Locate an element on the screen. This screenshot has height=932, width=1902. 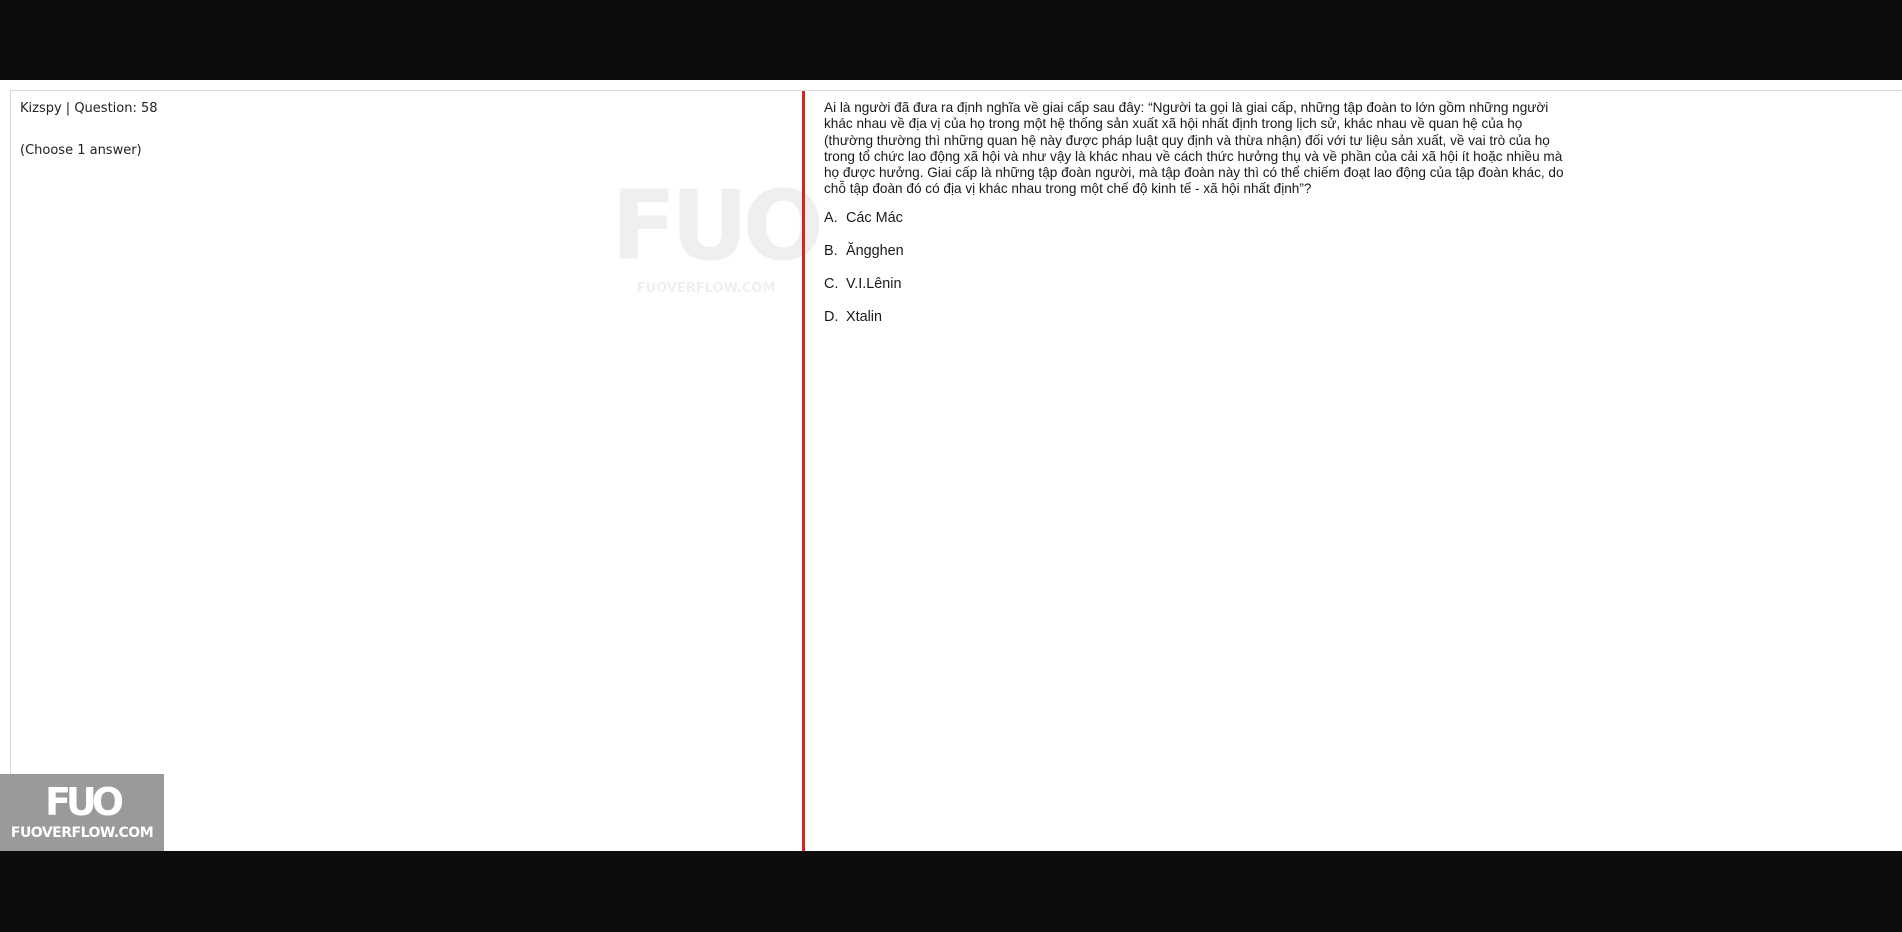
answer-text: Xtalin is located at coordinates (864, 316).